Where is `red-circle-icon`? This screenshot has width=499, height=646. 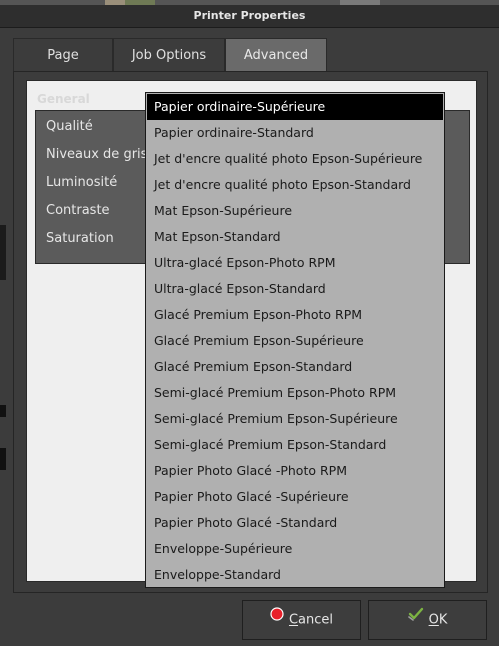 red-circle-icon is located at coordinates (277, 618).